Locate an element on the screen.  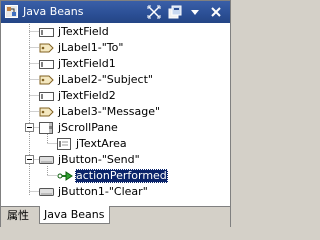
tree-item-label: jButton-"Send" is located at coordinates (99, 159).